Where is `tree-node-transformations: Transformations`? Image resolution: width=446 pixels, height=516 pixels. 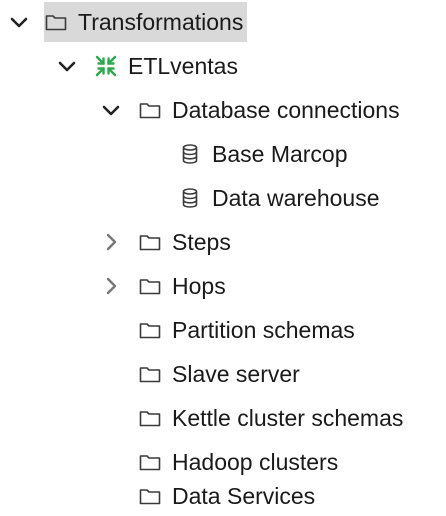
tree-node-transformations: Transformations is located at coordinates (129, 22).